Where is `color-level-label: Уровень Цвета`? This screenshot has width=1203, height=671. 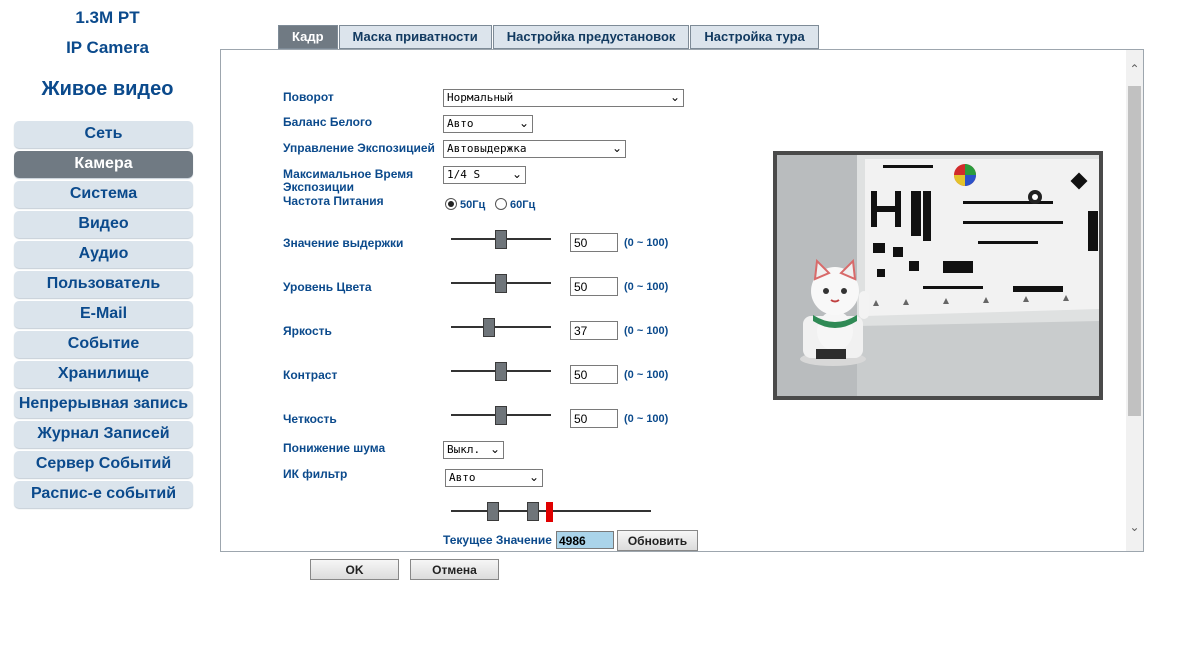 color-level-label: Уровень Цвета is located at coordinates (327, 287).